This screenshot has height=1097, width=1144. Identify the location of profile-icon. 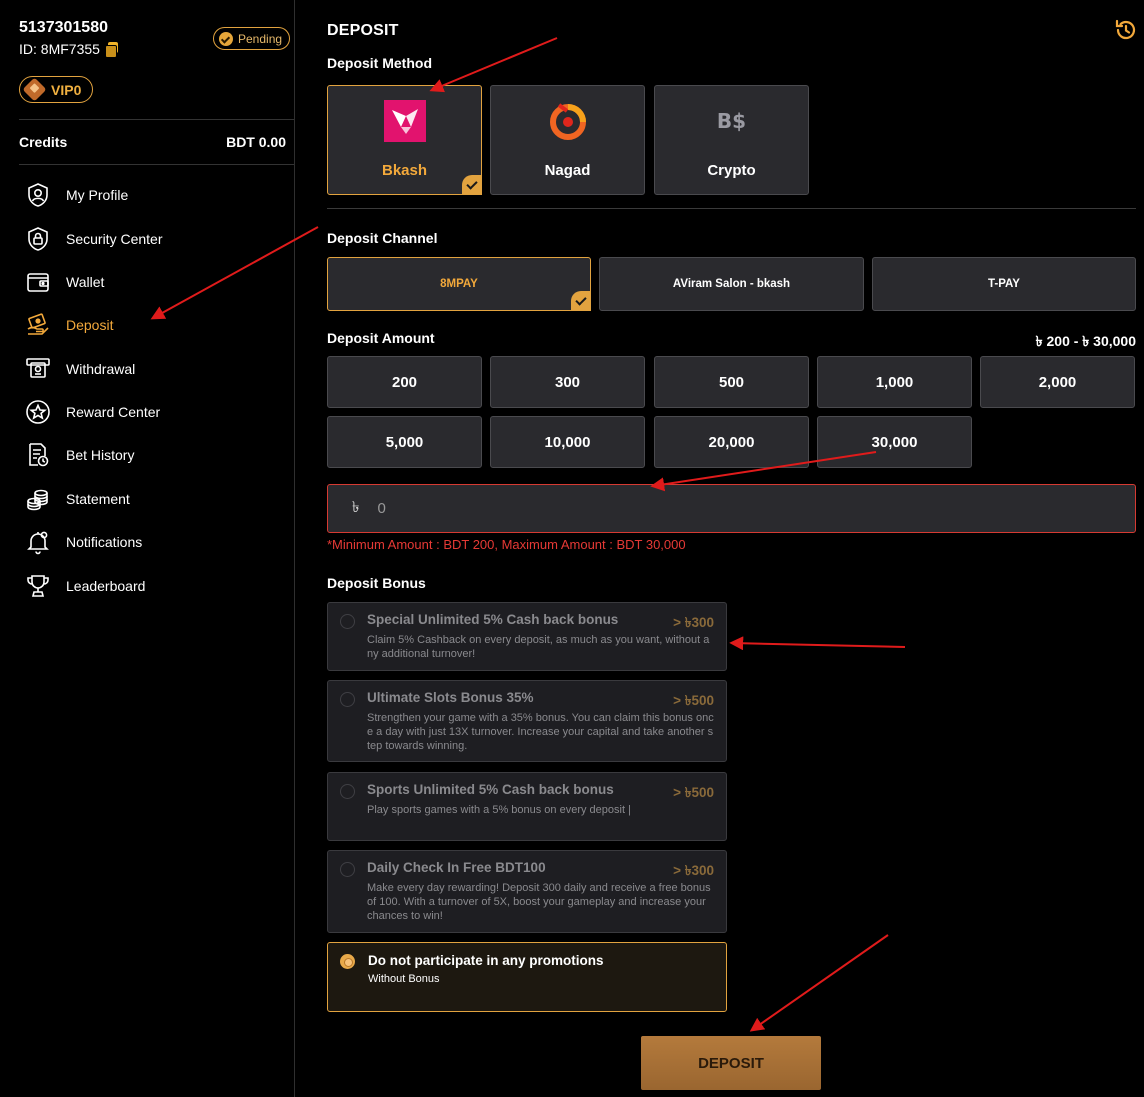
(38, 195).